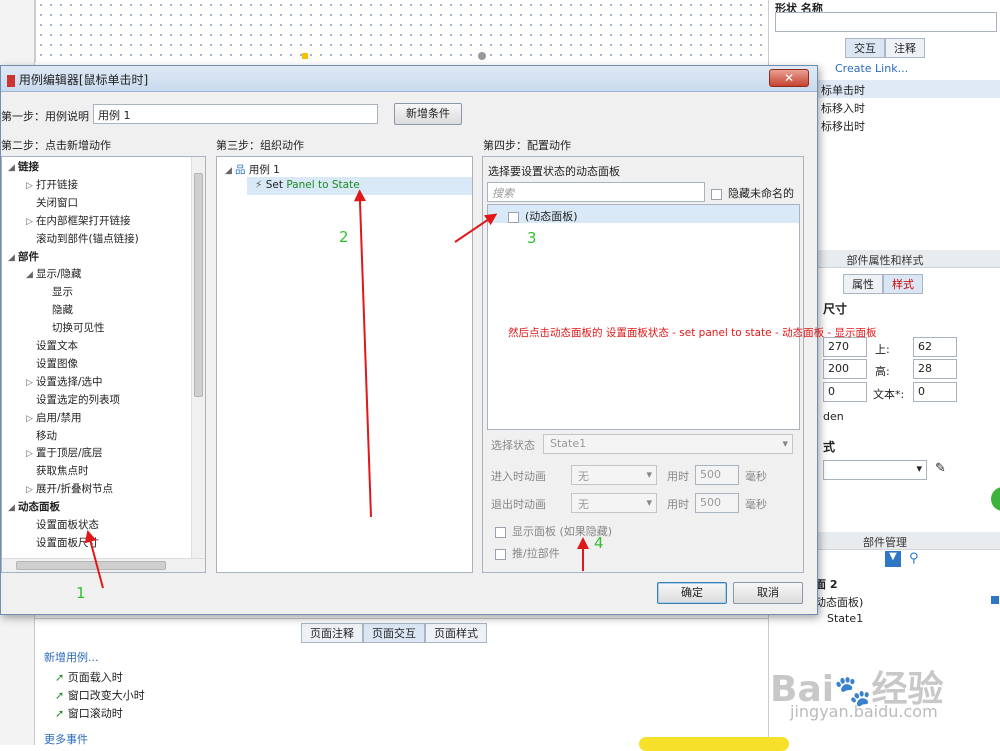  I want to click on action-tree-item: ▷ 设置选择/选中, so click(64, 381).